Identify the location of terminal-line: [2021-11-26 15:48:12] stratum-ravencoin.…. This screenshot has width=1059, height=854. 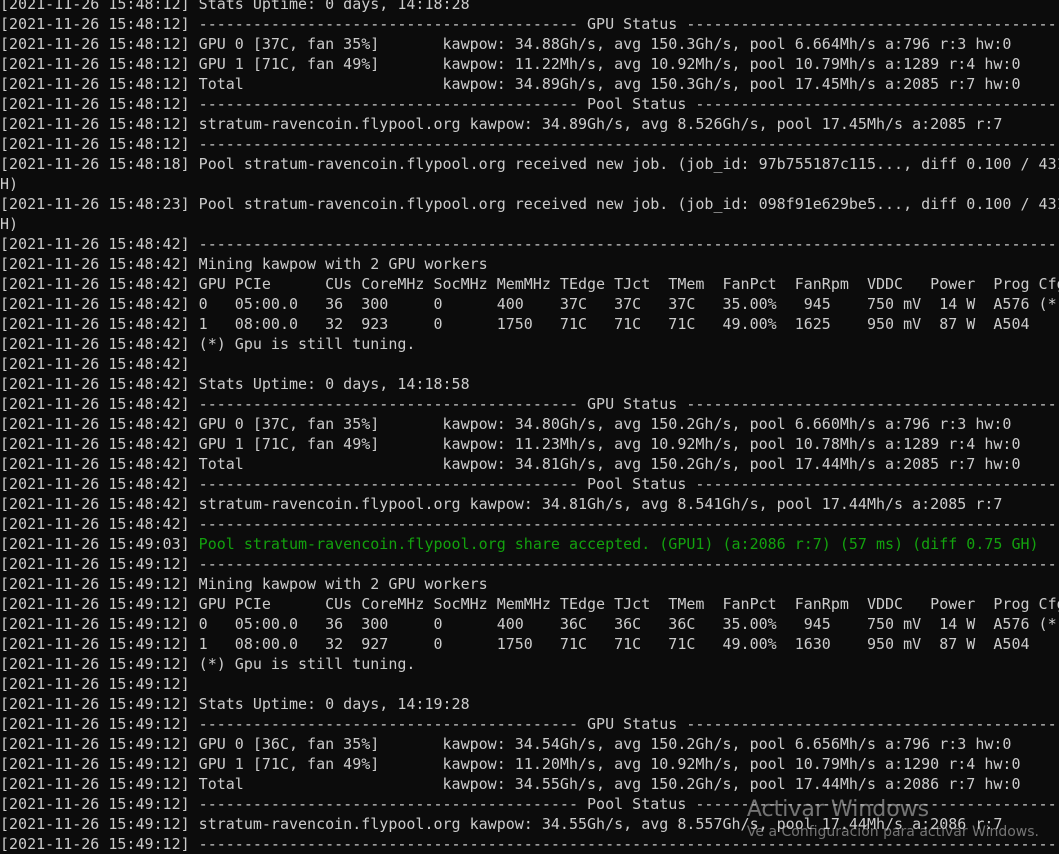
(529, 124).